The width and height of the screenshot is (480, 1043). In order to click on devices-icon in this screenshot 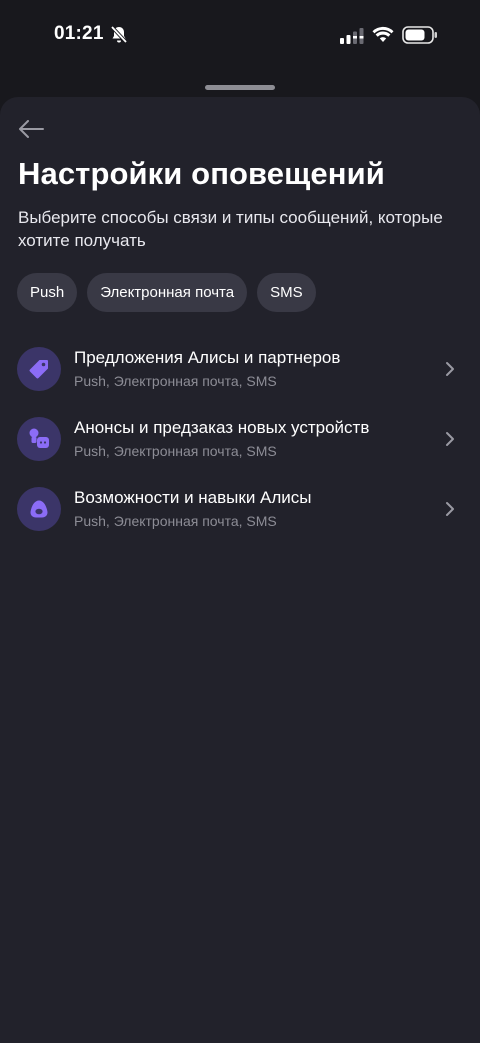, I will do `click(39, 439)`.